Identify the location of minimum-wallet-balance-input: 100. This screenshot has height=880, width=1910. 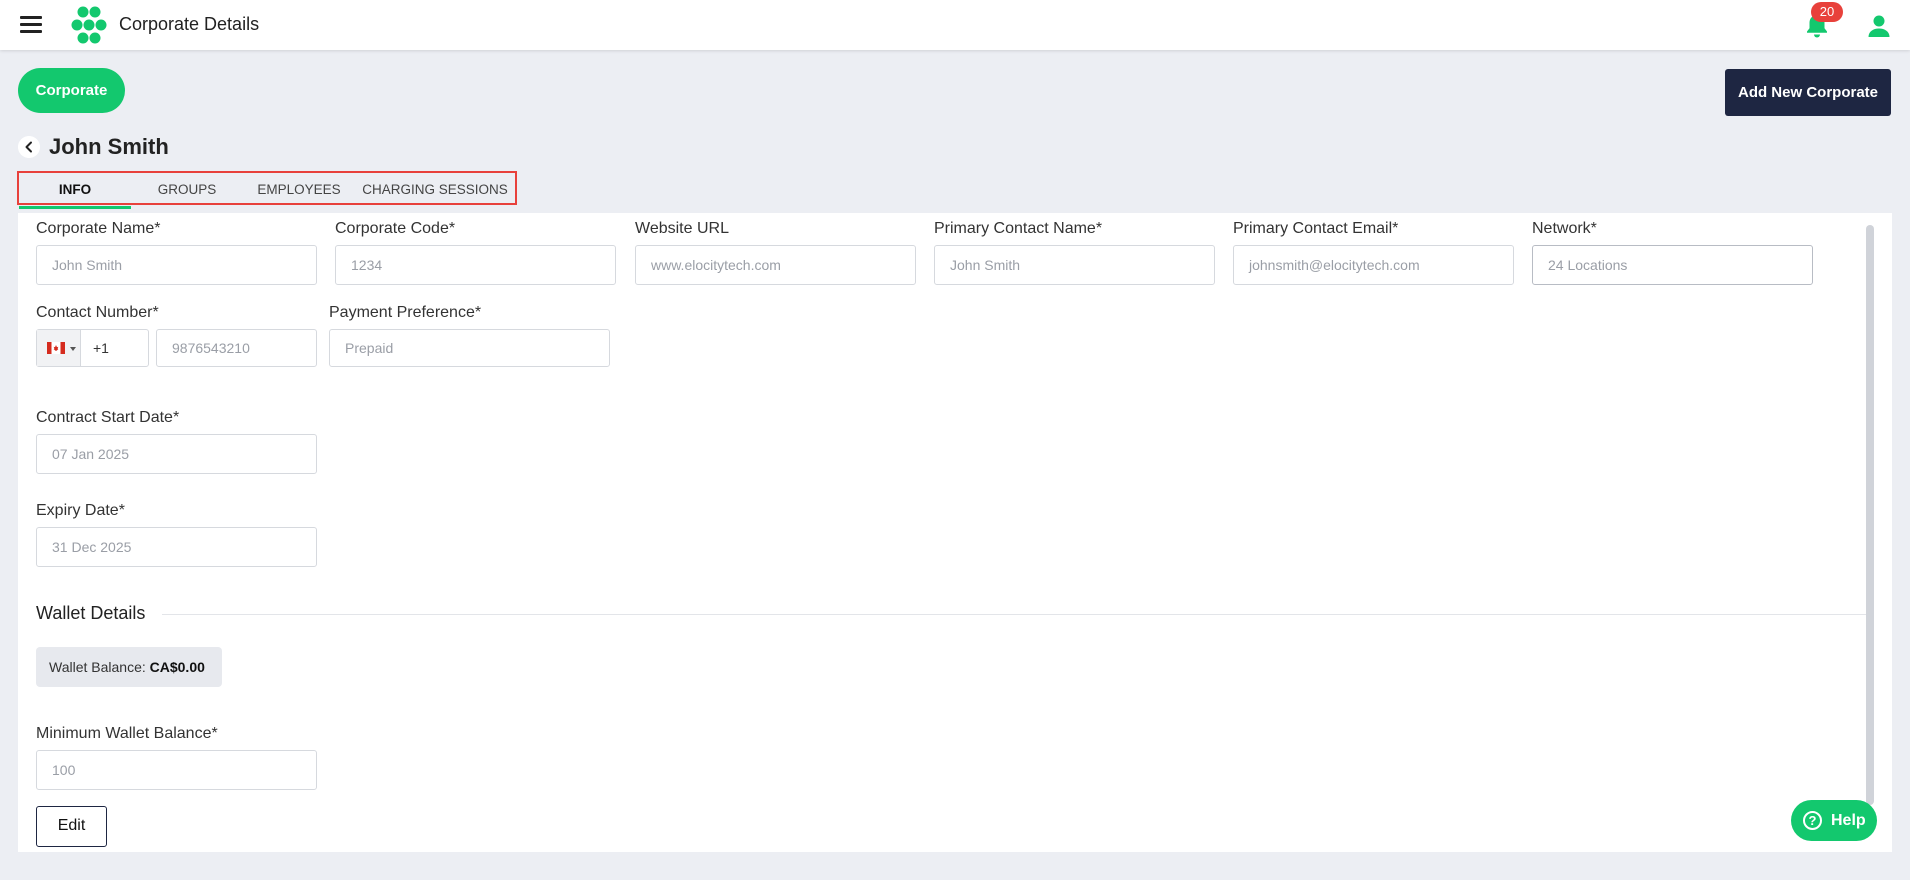
(176, 770).